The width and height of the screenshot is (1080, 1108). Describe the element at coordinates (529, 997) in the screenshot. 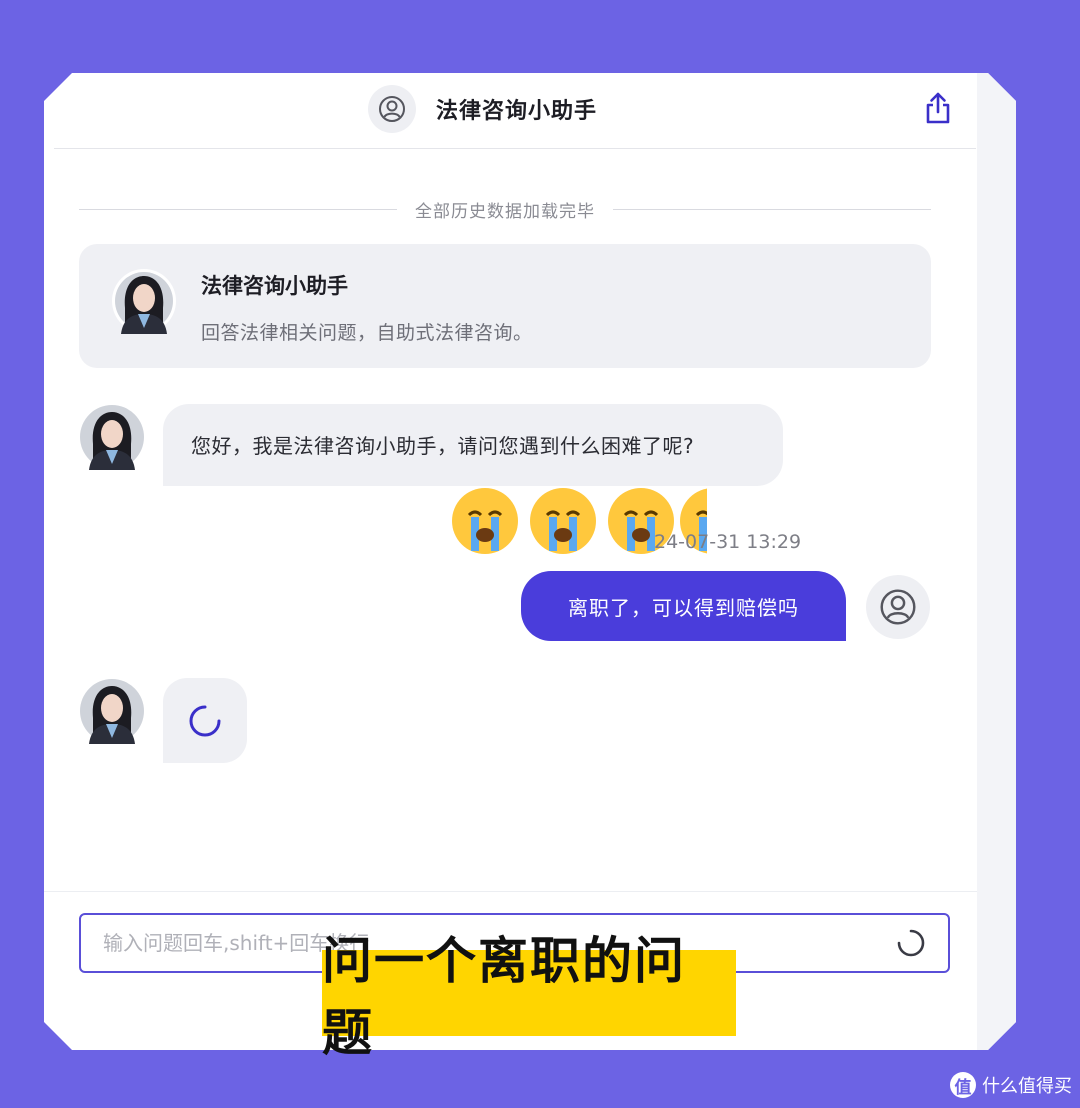

I see `video-caption: 问一个离职的问题` at that location.